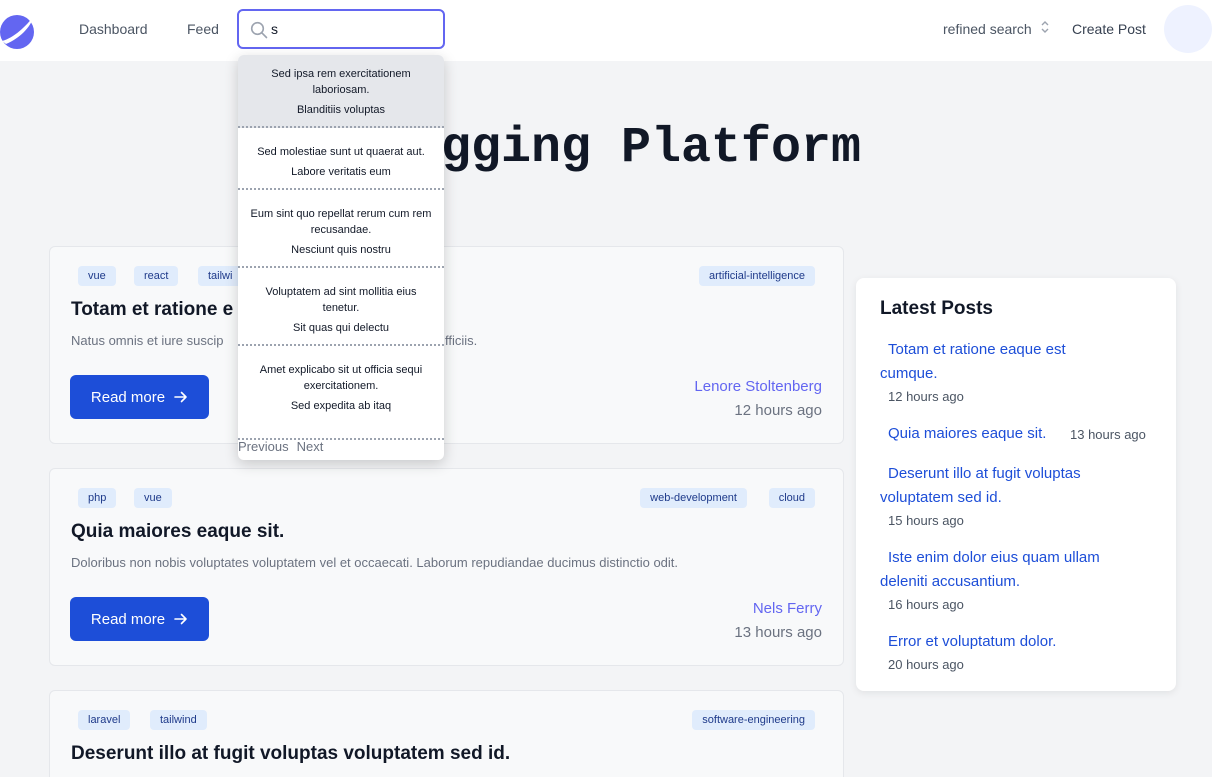 This screenshot has height=777, width=1212. What do you see at coordinates (341, 406) in the screenshot?
I see `search-result-author: Sed expedita ab itaq` at bounding box center [341, 406].